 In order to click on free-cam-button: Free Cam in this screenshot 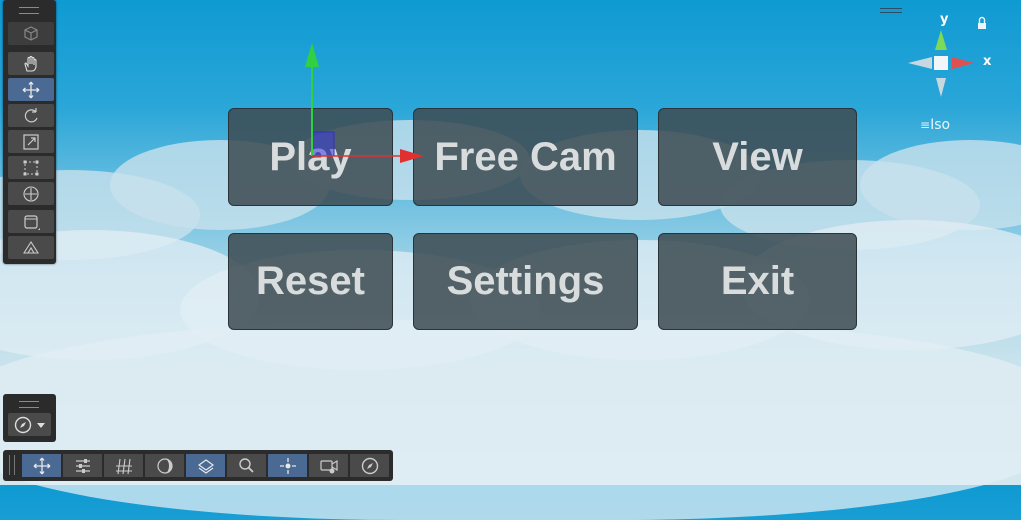, I will do `click(525, 157)`.